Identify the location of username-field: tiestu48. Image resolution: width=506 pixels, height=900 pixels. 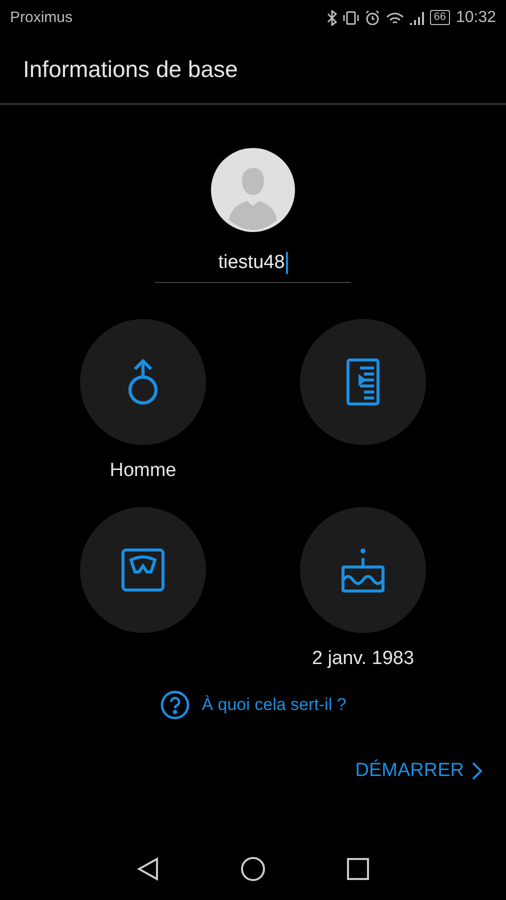
(253, 263).